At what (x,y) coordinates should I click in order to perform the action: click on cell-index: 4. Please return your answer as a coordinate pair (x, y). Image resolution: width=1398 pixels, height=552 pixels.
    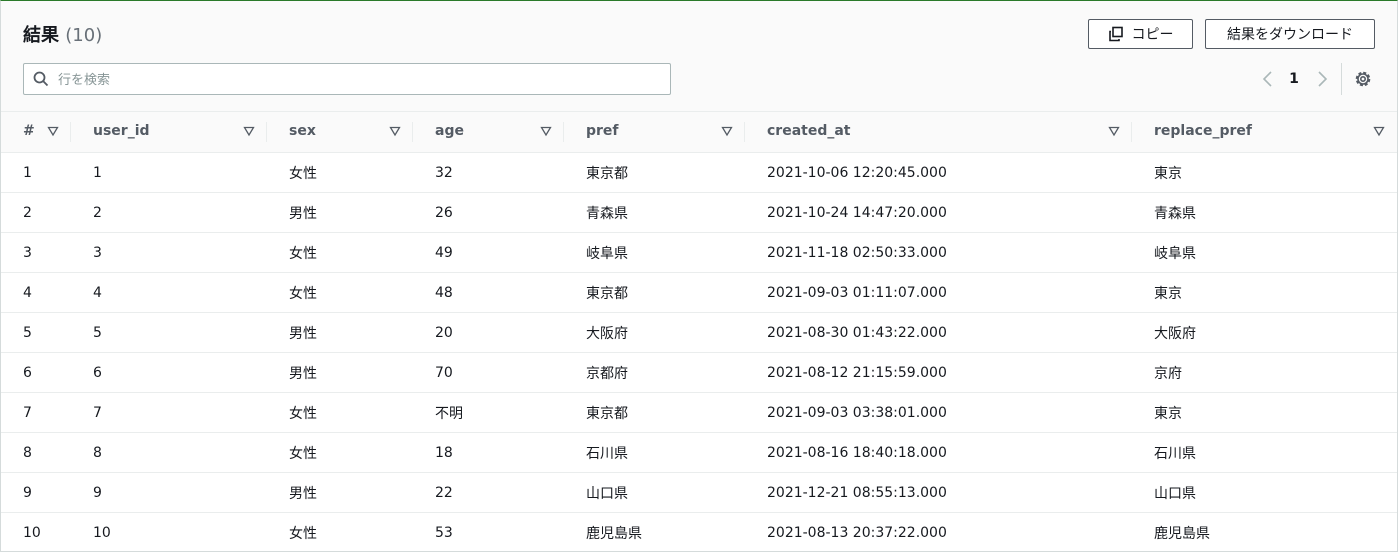
    Looking at the image, I should click on (27, 292).